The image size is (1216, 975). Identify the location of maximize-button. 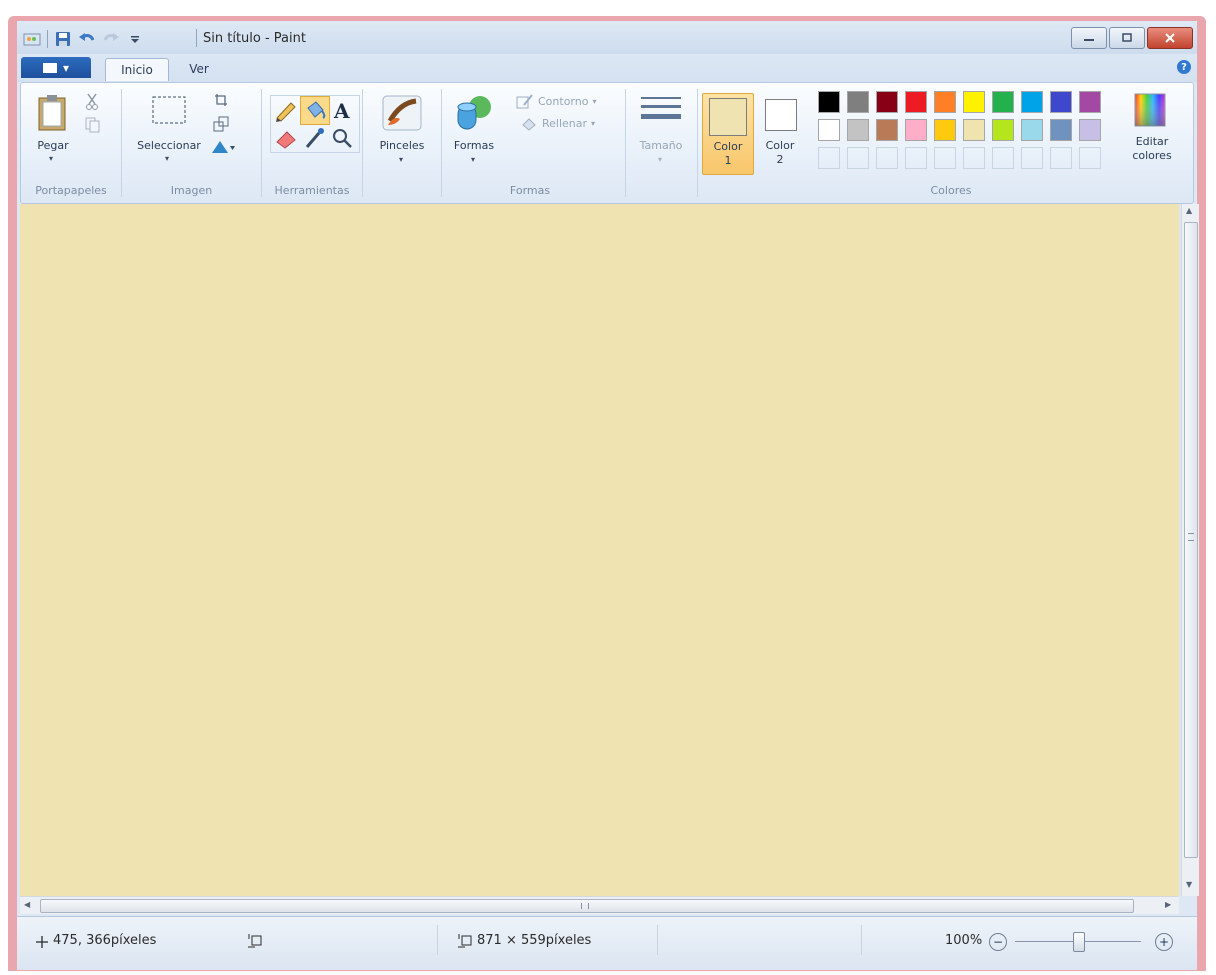
(1127, 38).